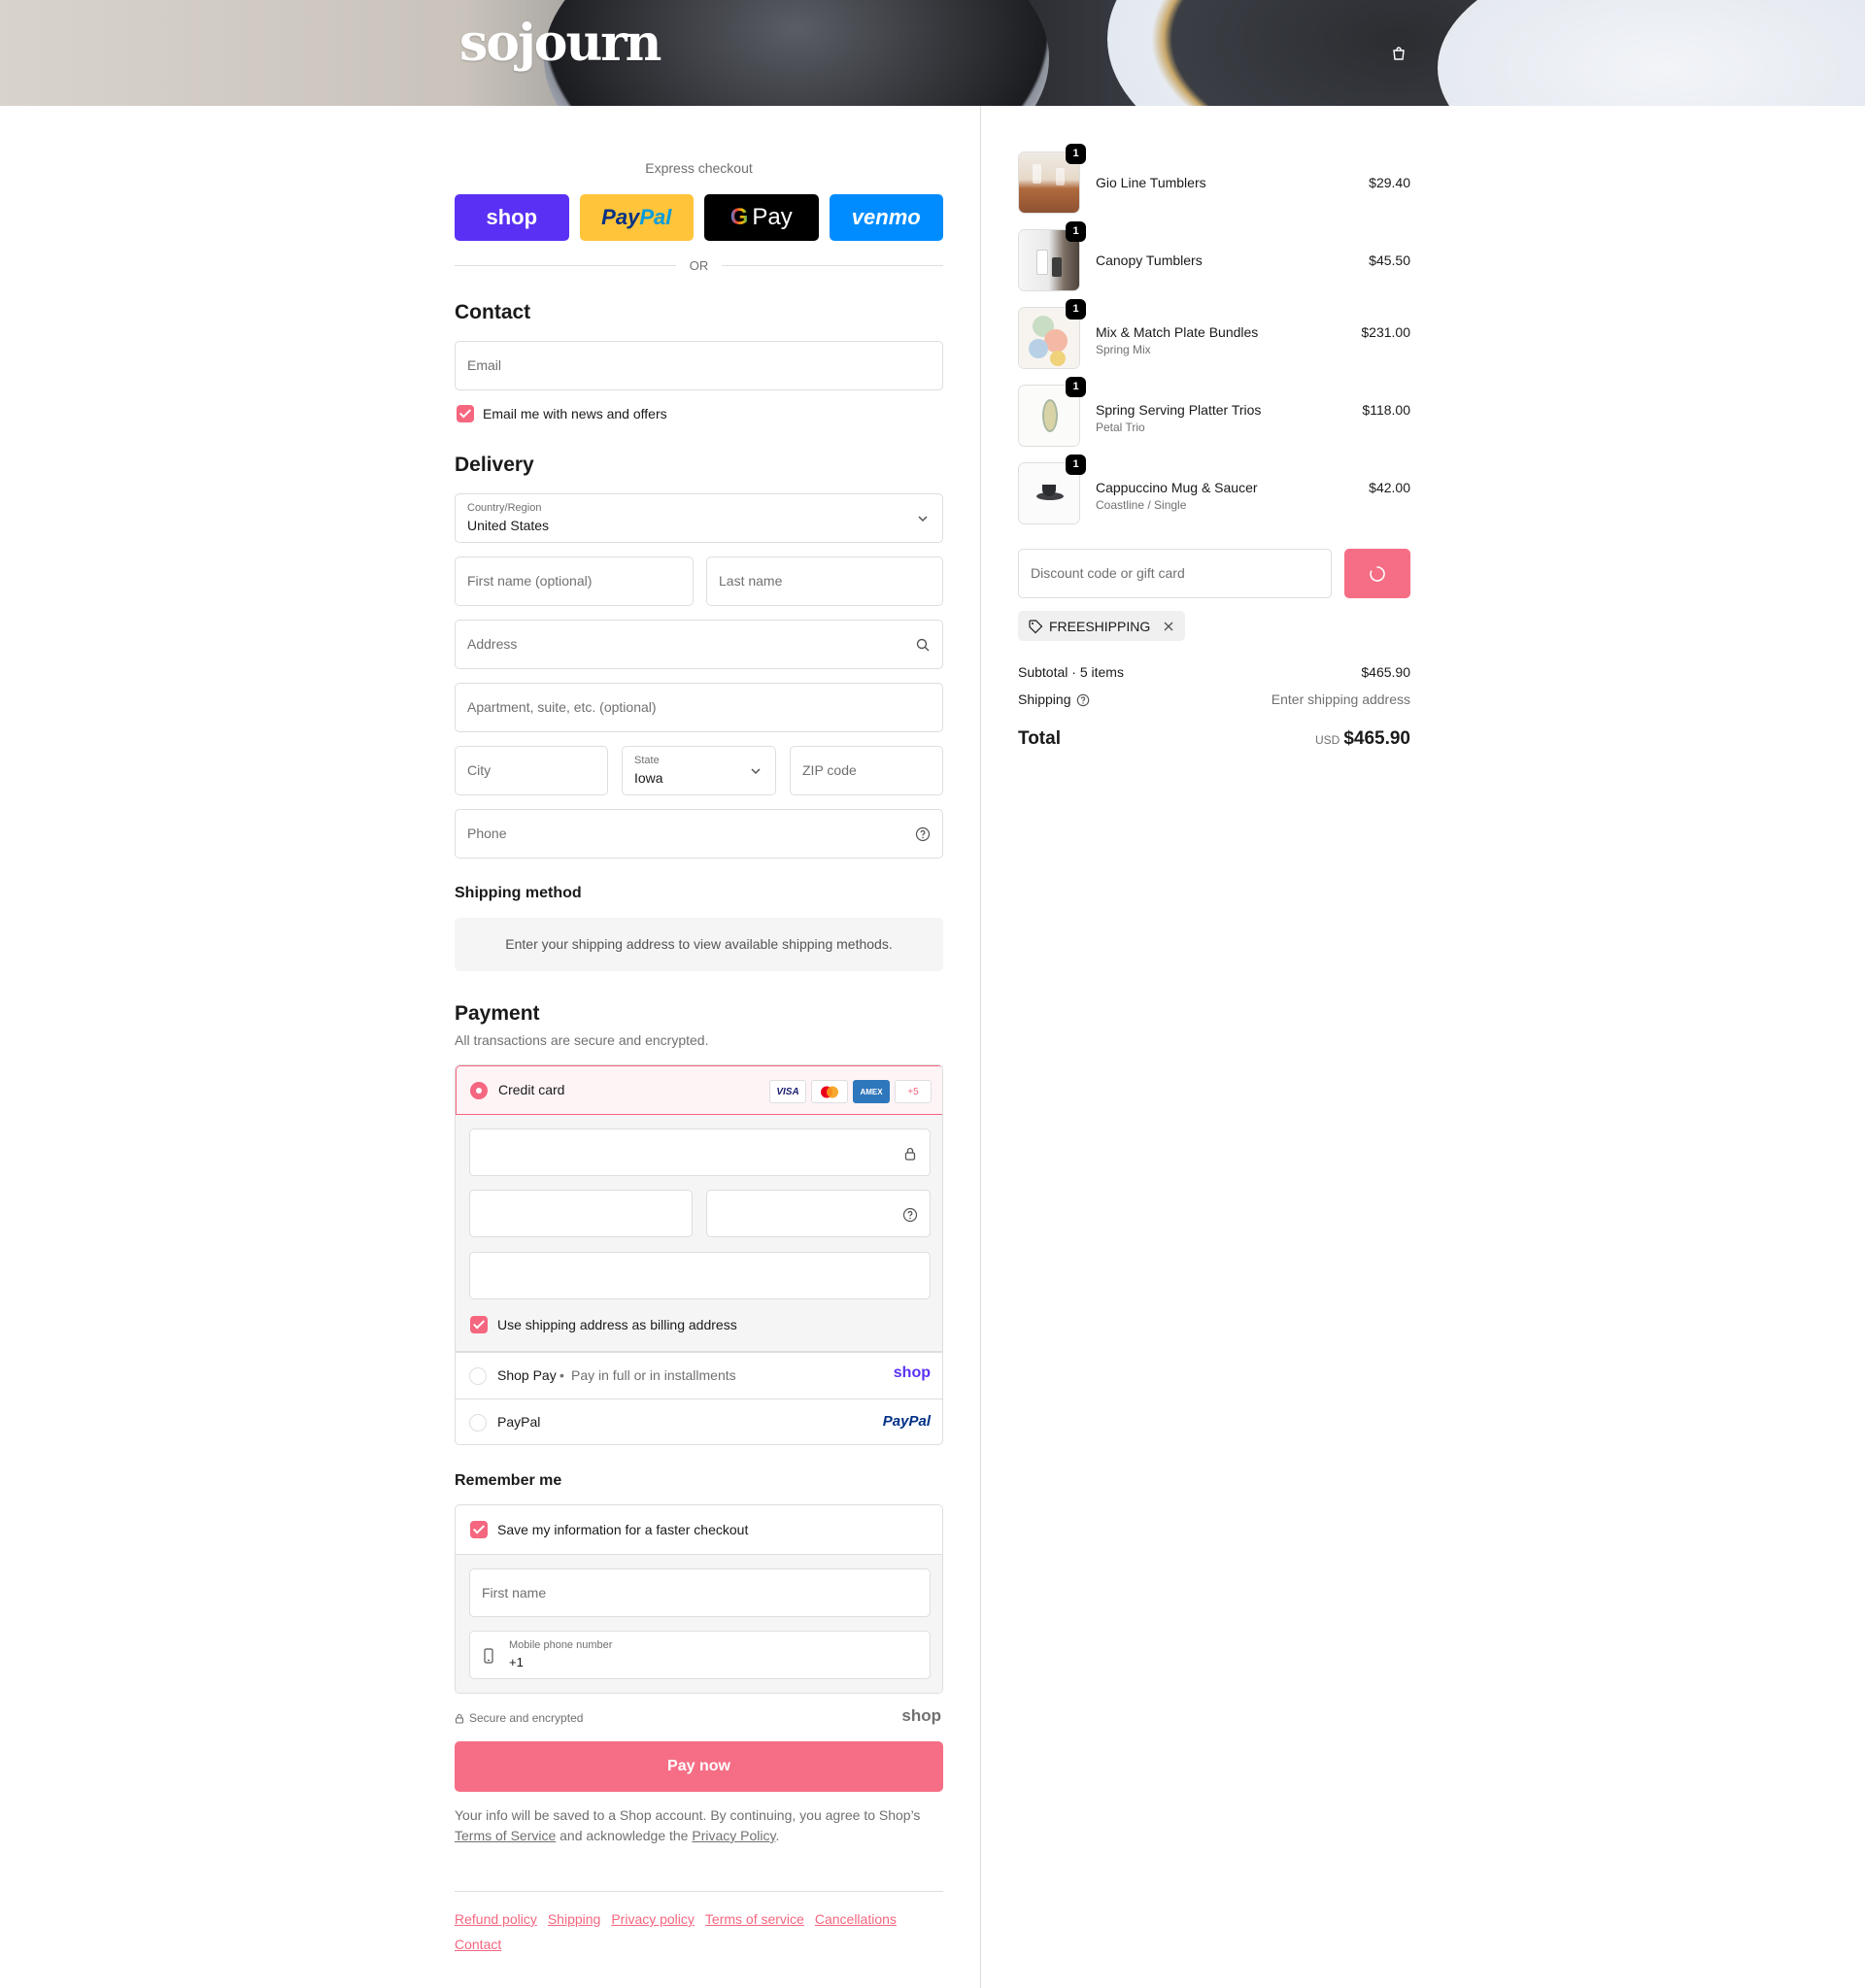 The height and width of the screenshot is (1988, 1865). I want to click on city-field: City, so click(531, 770).